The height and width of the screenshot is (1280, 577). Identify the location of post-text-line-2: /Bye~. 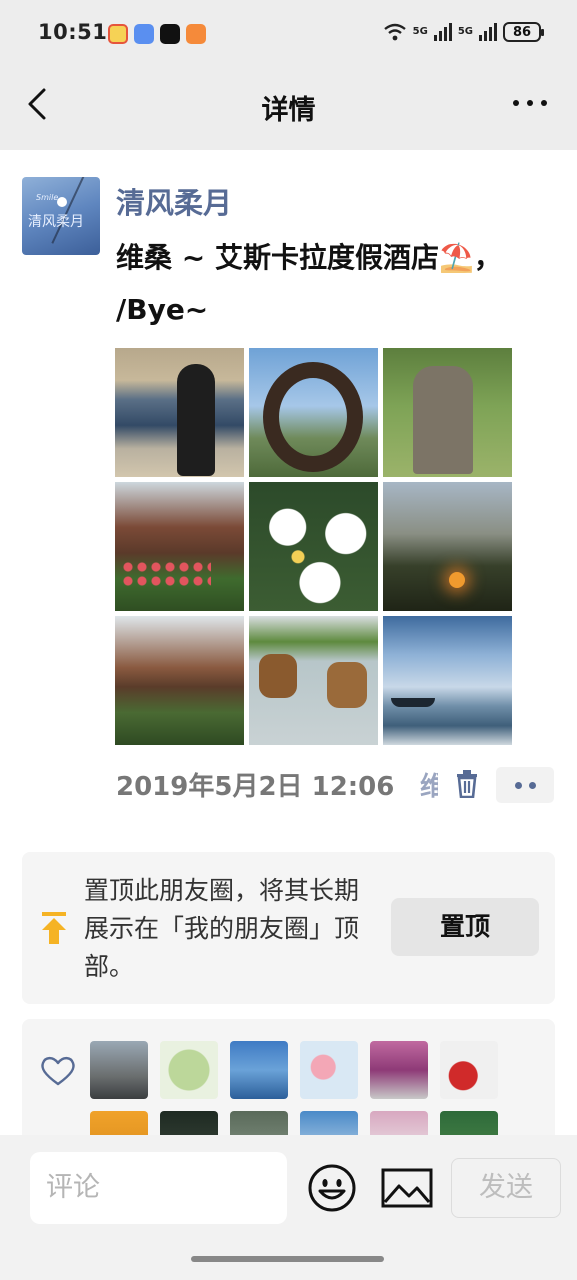
(162, 309).